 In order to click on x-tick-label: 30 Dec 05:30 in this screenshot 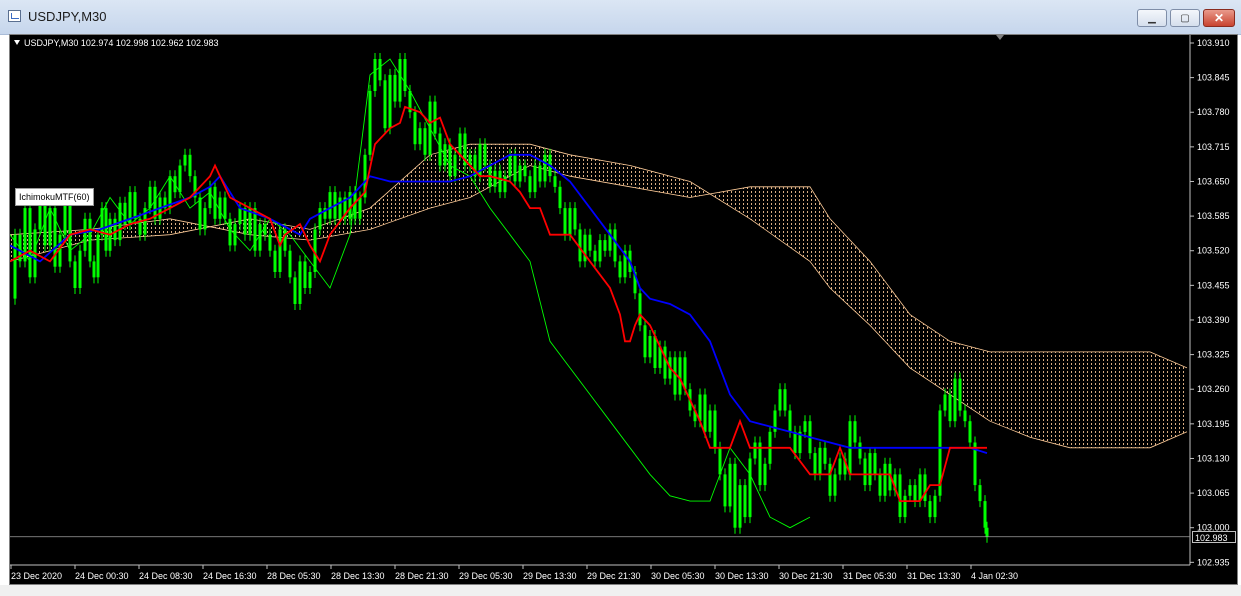, I will do `click(678, 576)`.